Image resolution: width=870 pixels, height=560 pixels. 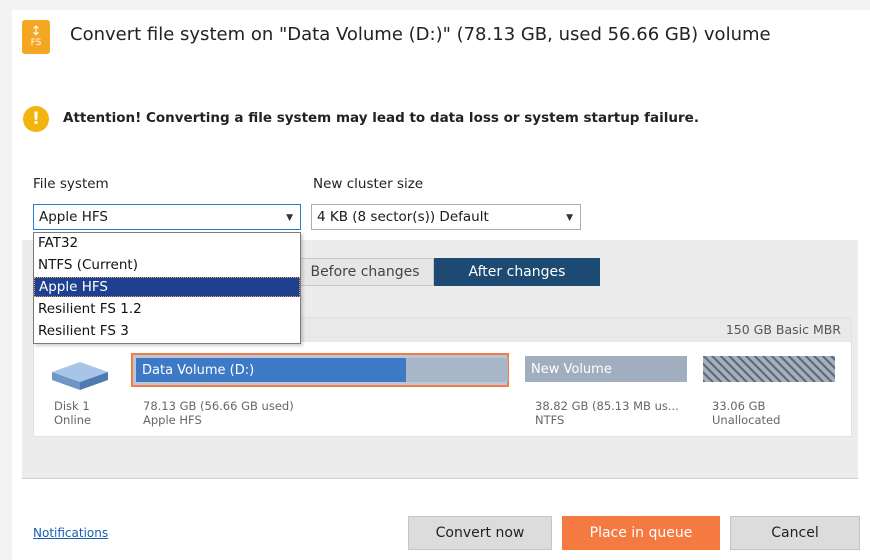 I want to click on notifications-link: Notifications, so click(x=70, y=533).